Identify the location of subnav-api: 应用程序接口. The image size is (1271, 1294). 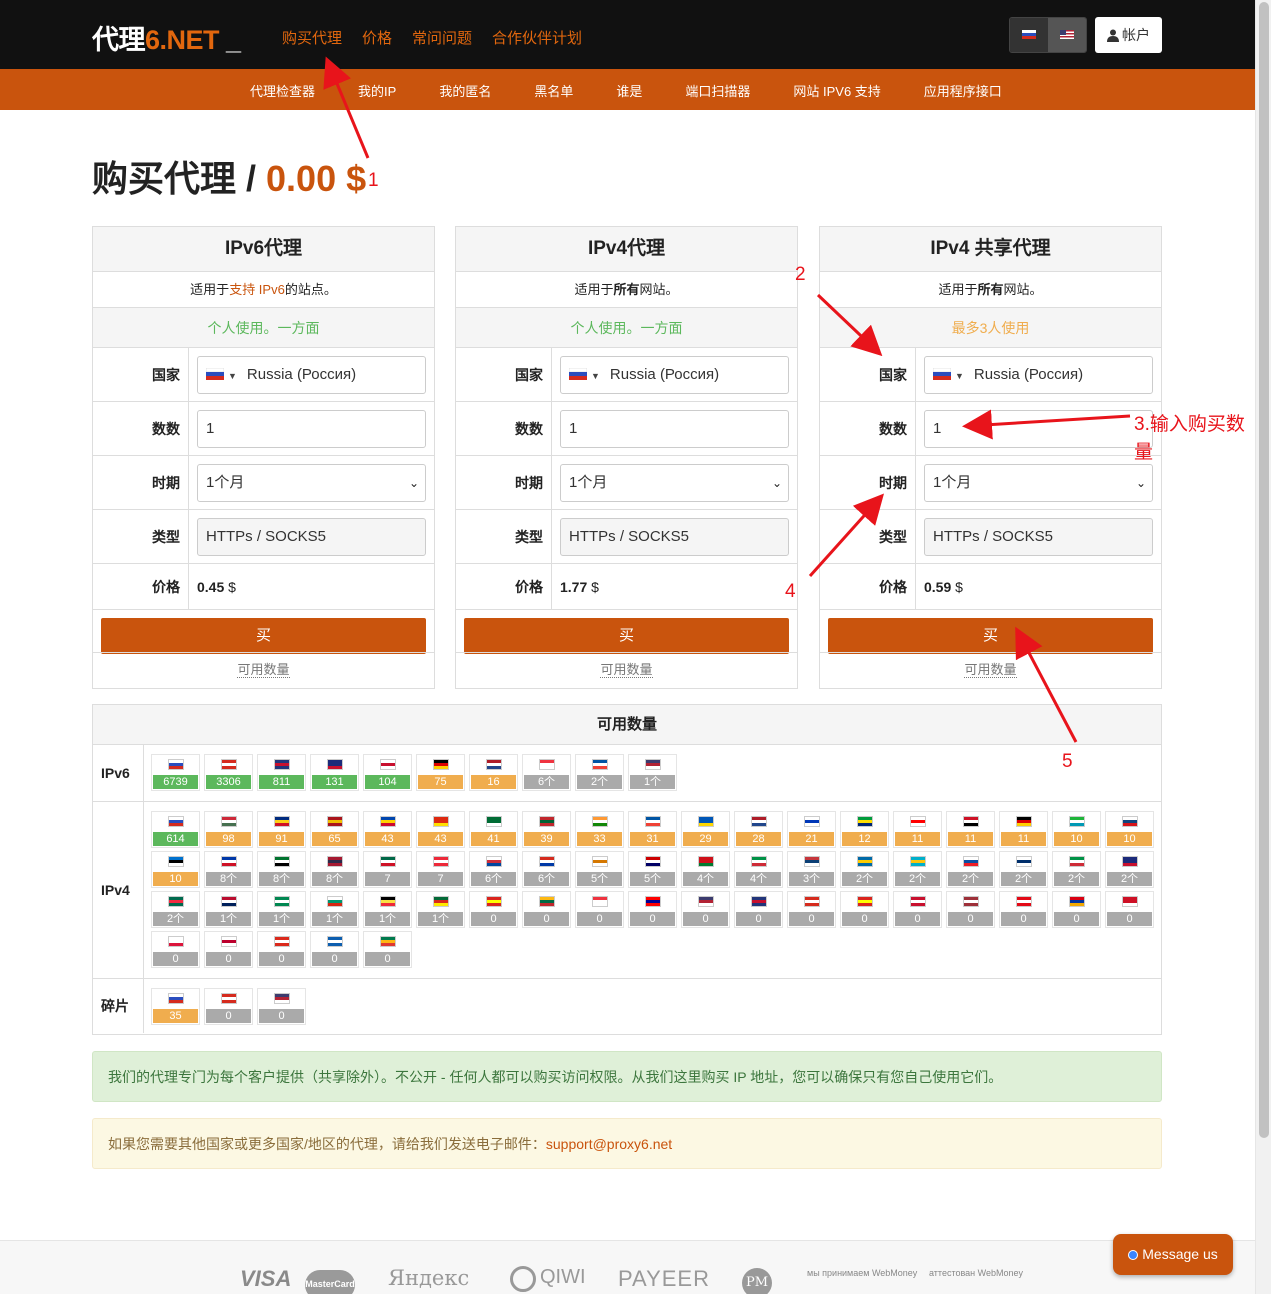
(963, 90).